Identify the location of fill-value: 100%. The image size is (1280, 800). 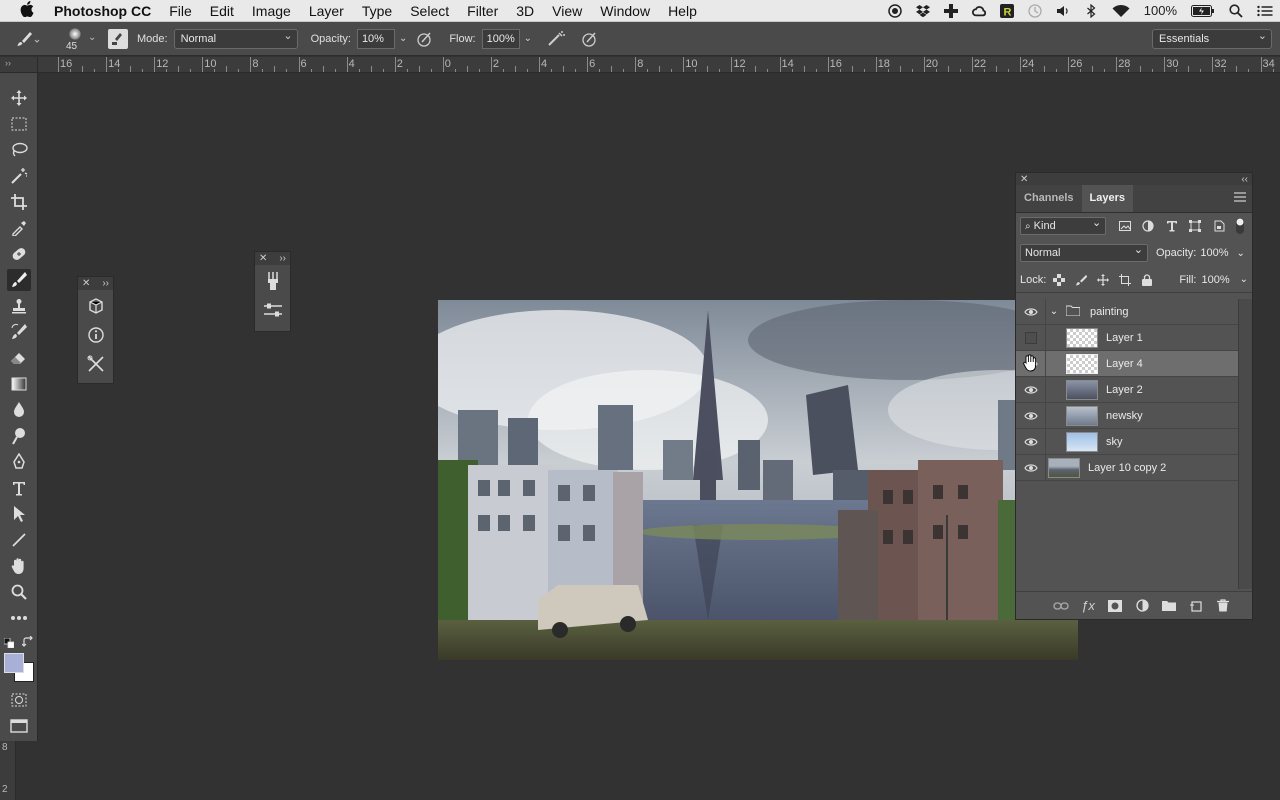
(1215, 280).